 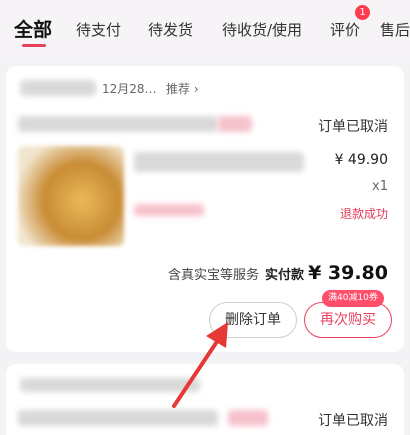 I want to click on chevron-right-icon: ›, so click(x=196, y=89).